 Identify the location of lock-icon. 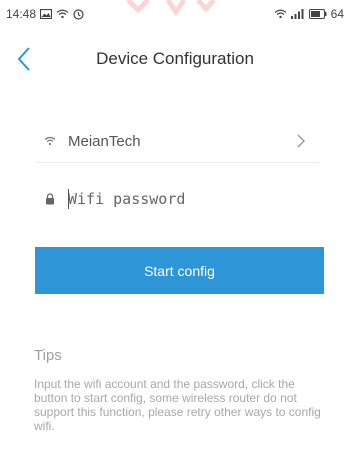
(50, 199).